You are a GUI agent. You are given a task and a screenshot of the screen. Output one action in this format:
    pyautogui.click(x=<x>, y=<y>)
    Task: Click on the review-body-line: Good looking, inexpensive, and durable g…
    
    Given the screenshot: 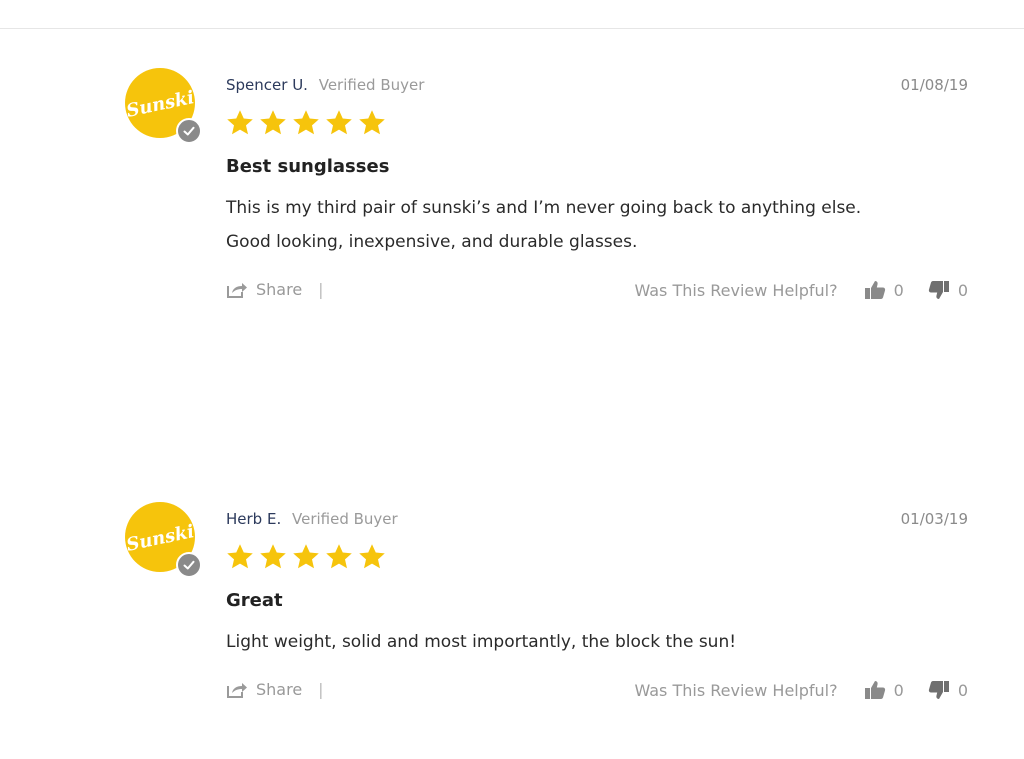 What is the action you would take?
    pyautogui.click(x=432, y=242)
    